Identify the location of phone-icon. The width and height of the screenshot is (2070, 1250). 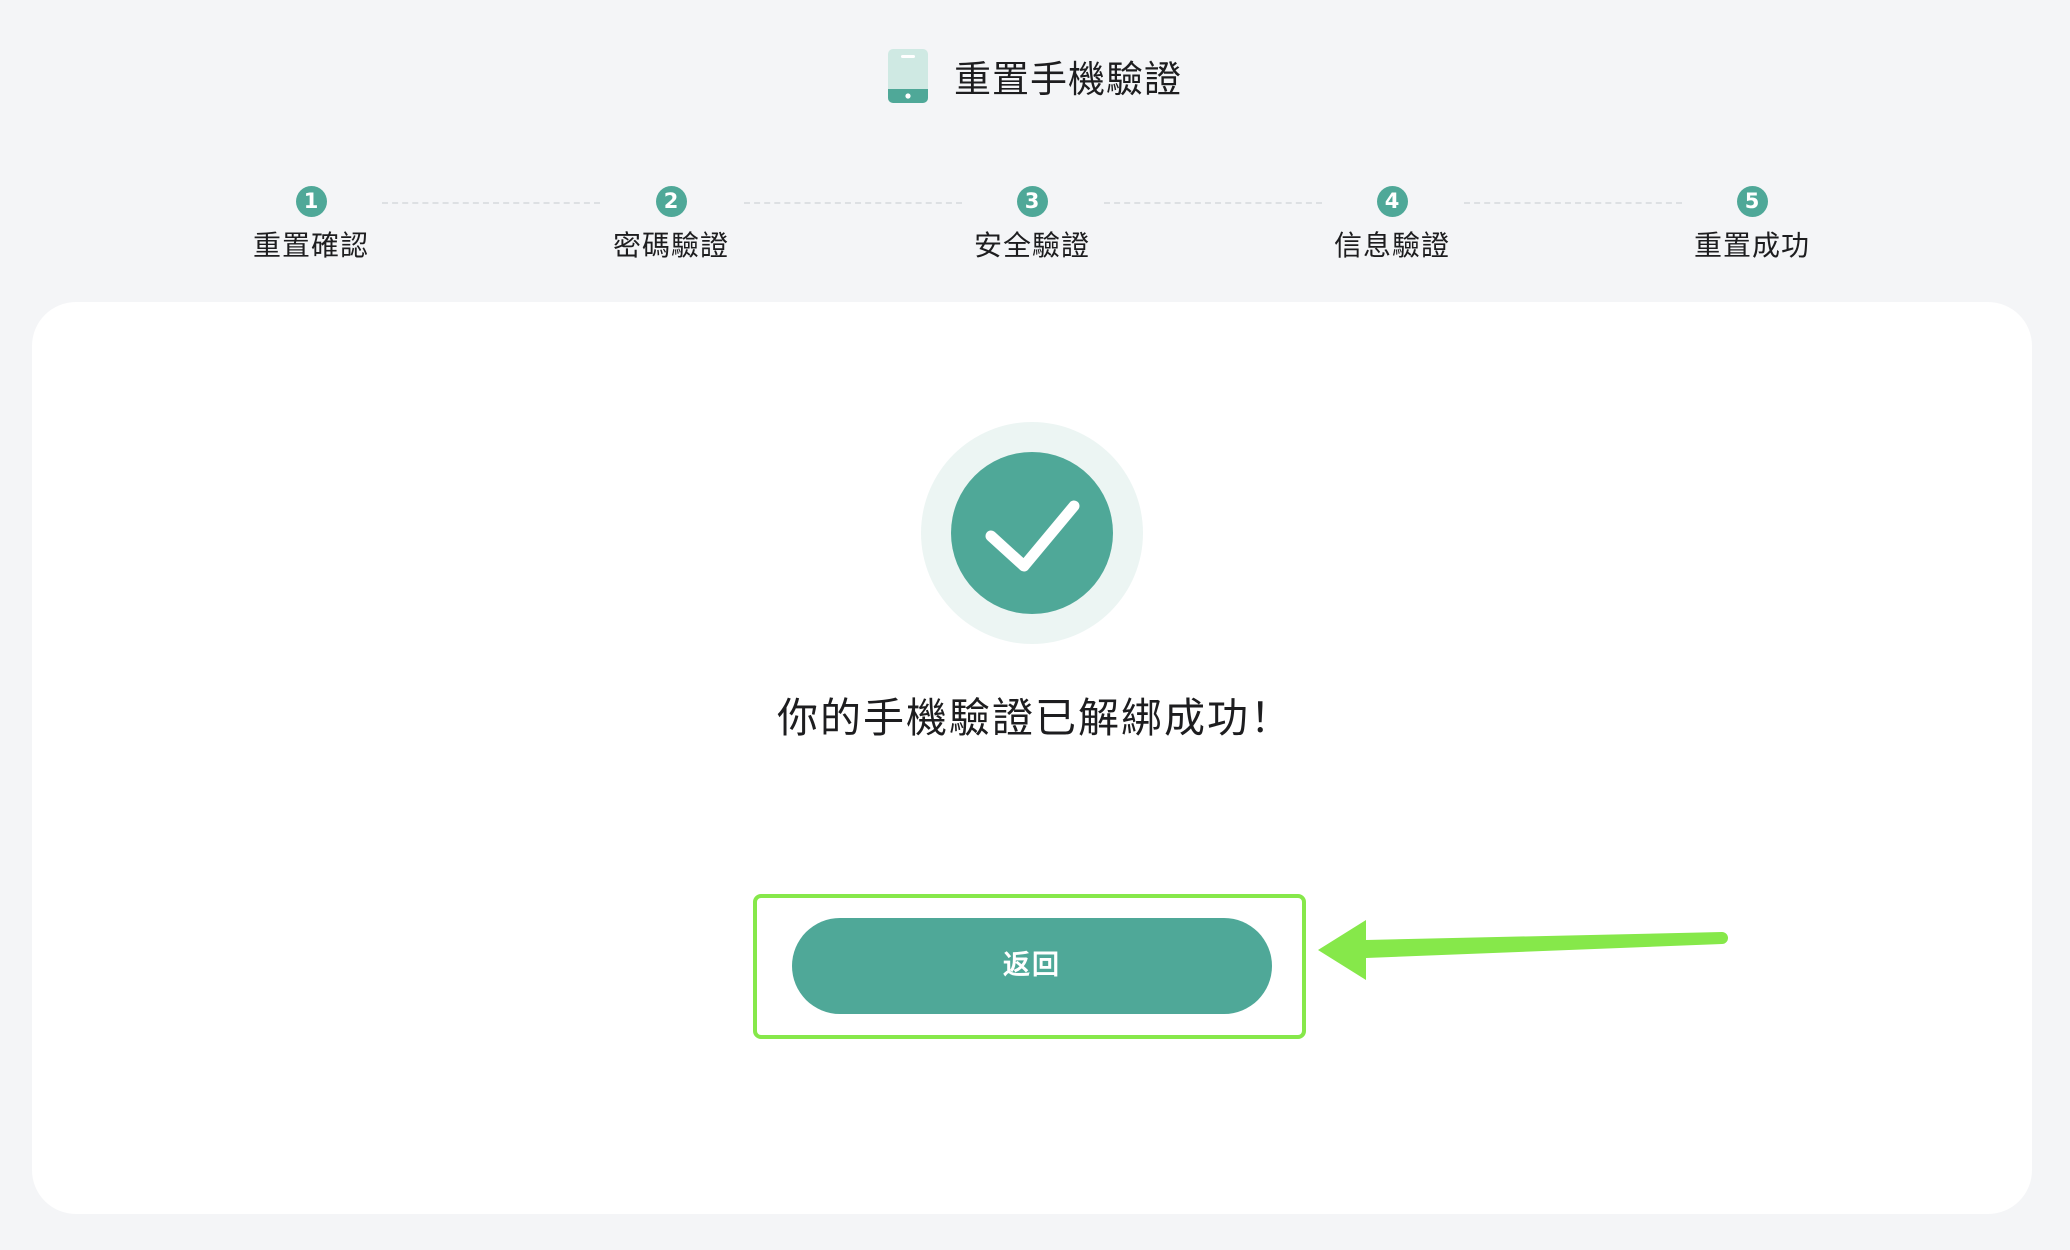
(908, 76).